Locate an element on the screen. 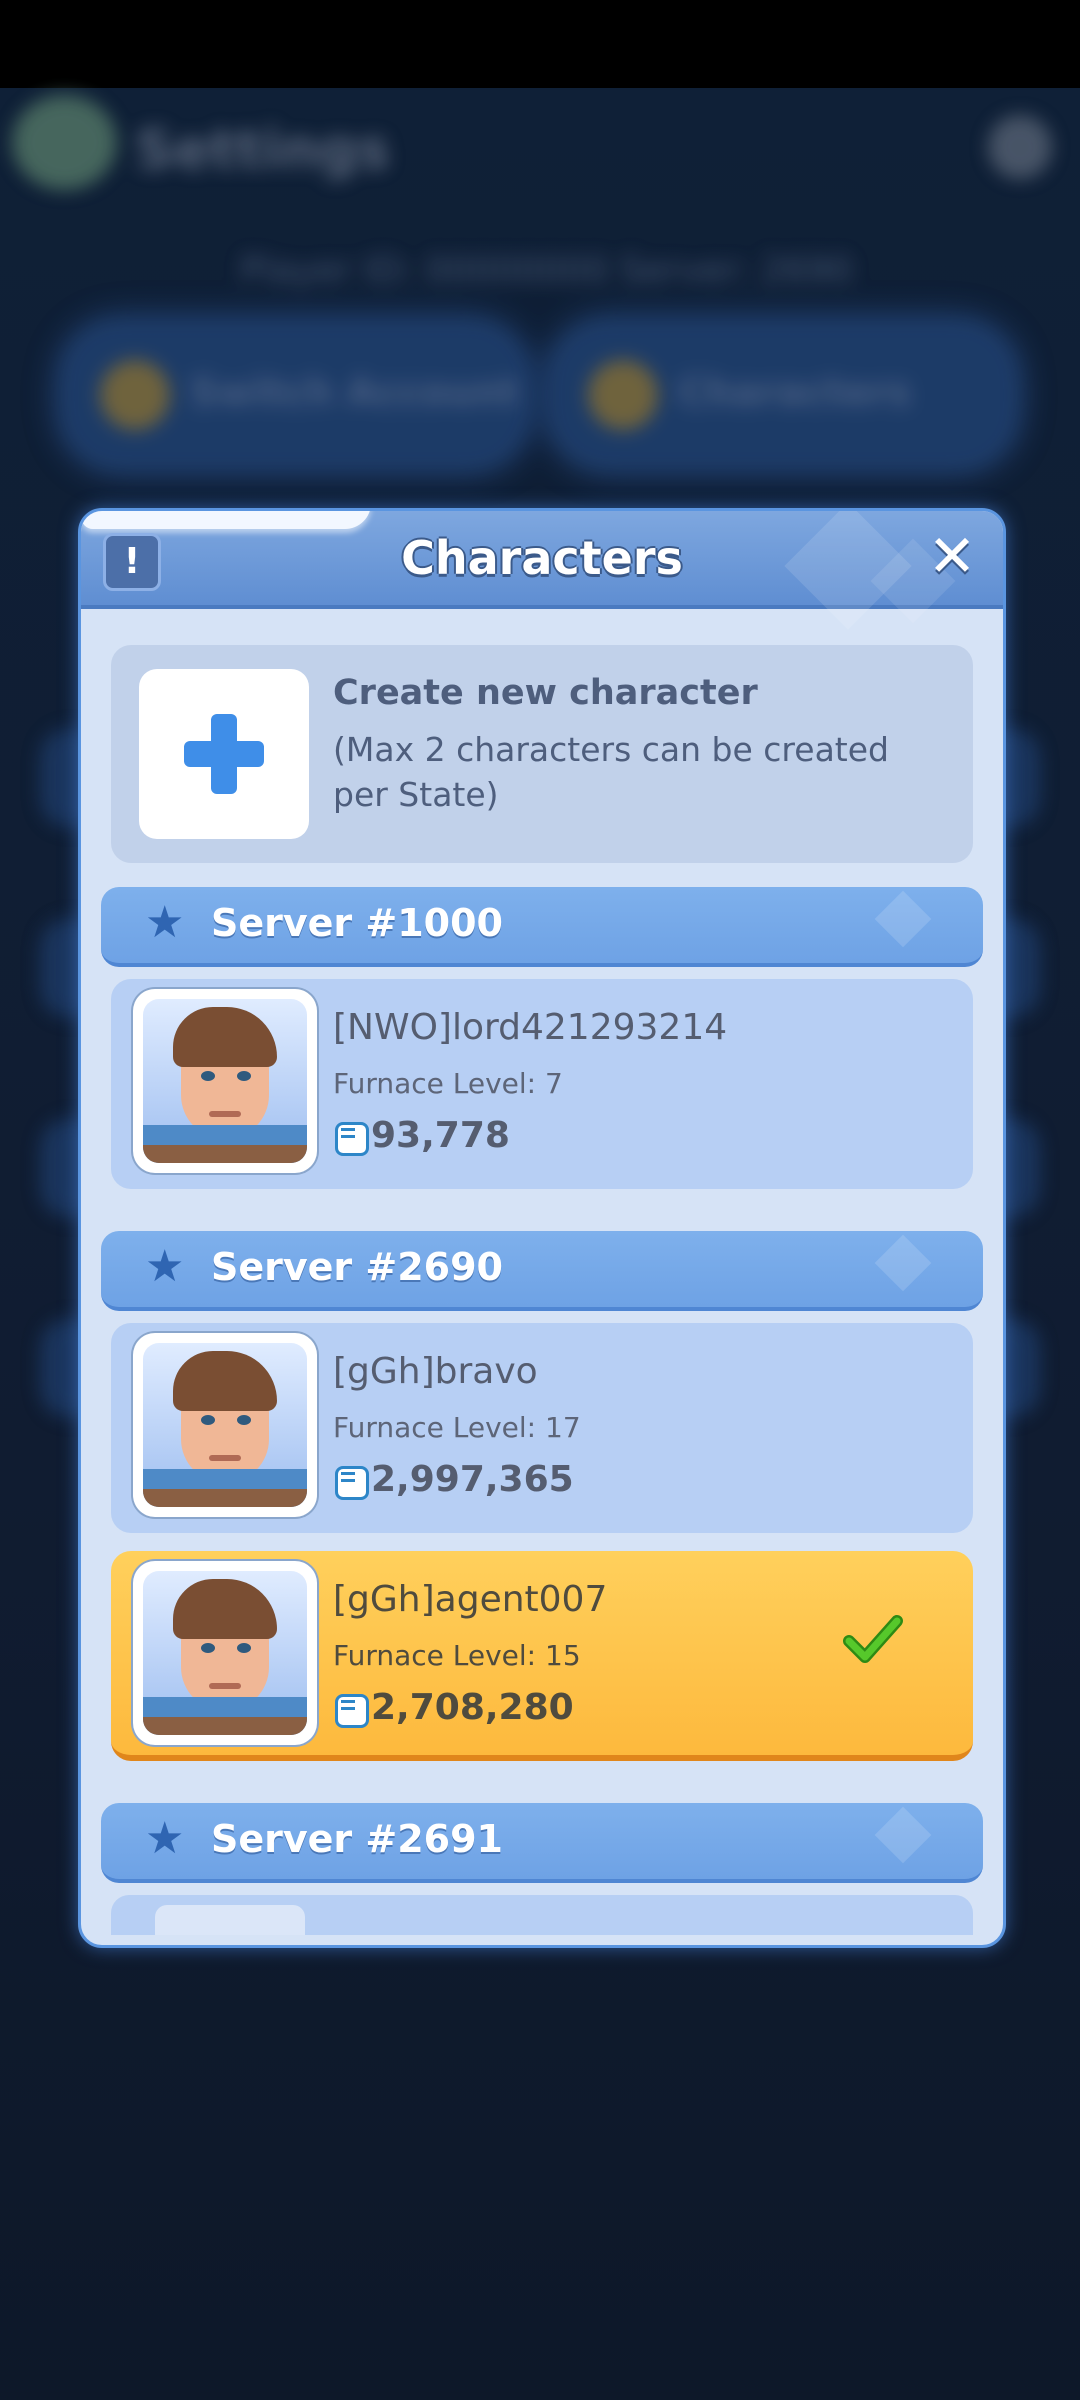 The height and width of the screenshot is (2400, 1080). server-name: Server #2691 is located at coordinates (357, 1839).